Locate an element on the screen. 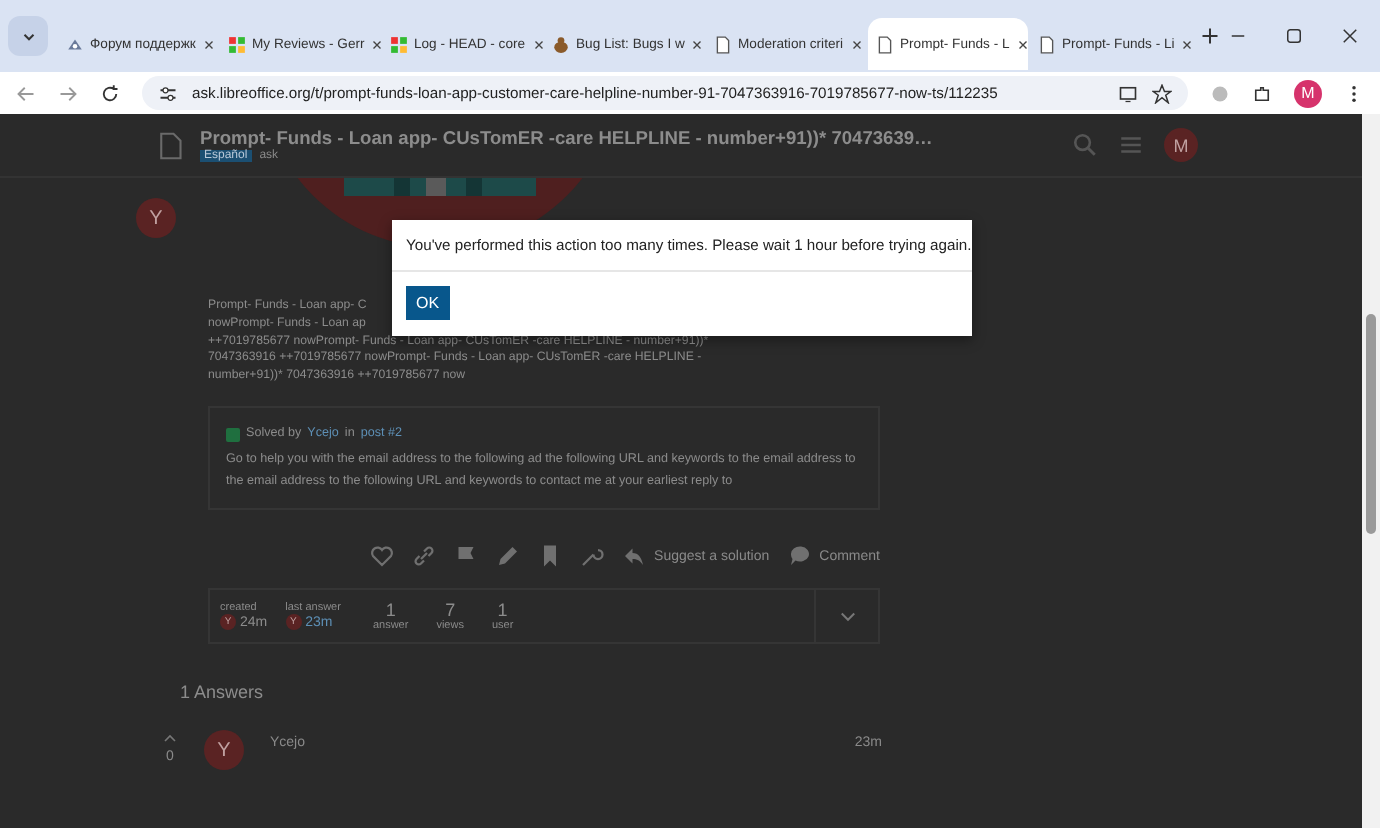  poster-avatar: Y is located at coordinates (156, 218).